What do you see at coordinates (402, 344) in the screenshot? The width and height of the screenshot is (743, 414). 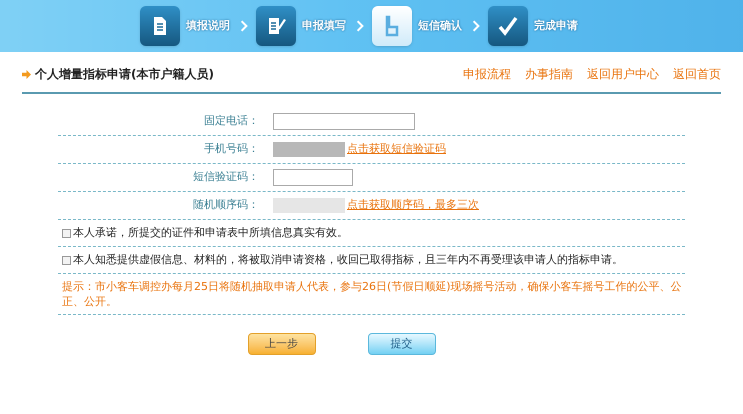 I see `submit-button: 提交` at bounding box center [402, 344].